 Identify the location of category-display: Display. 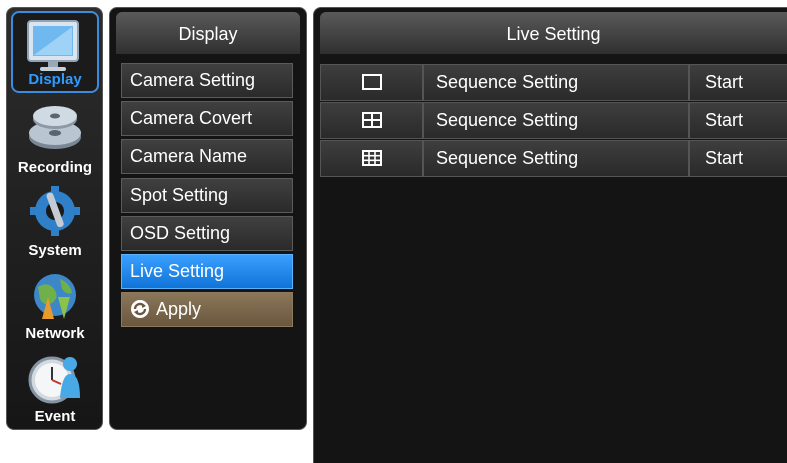
(55, 52).